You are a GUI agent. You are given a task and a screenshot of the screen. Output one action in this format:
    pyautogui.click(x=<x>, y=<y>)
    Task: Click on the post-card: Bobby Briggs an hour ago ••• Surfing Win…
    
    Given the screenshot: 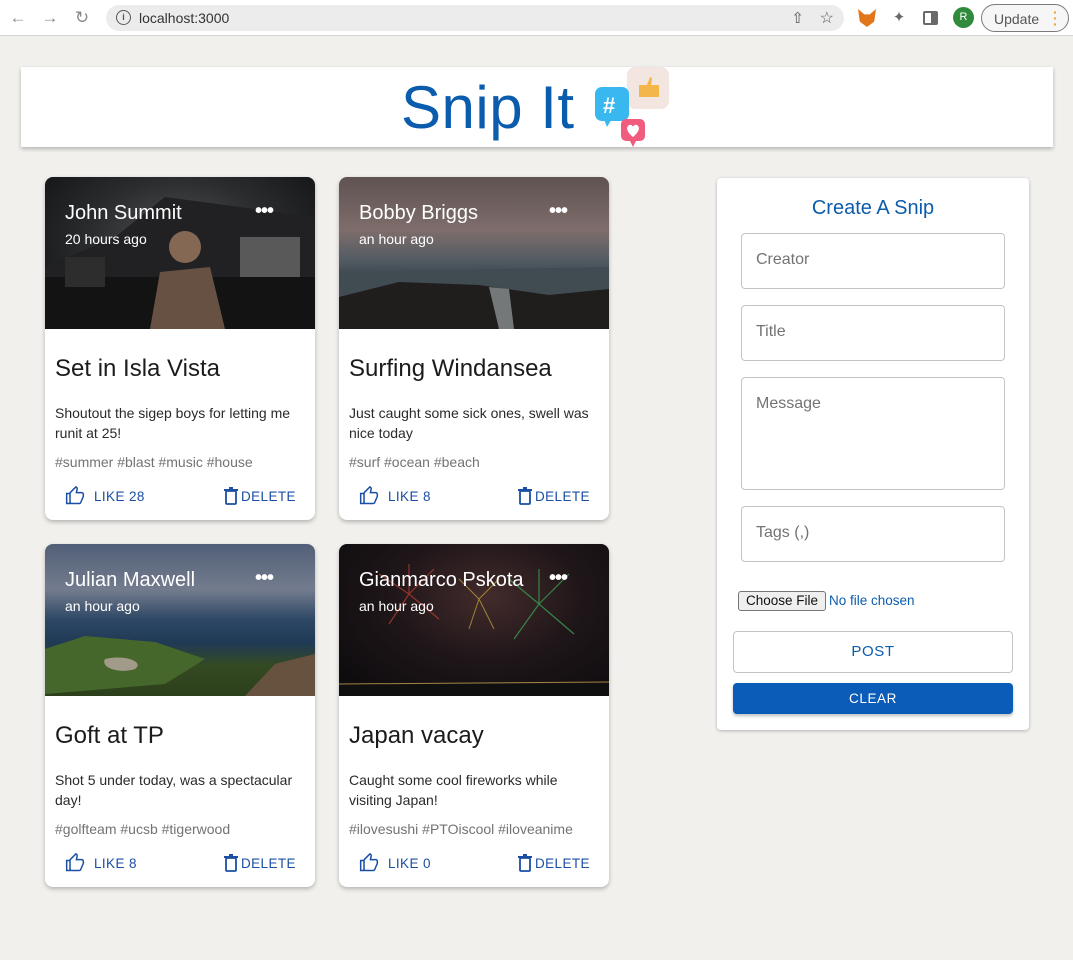 What is the action you would take?
    pyautogui.click(x=474, y=348)
    